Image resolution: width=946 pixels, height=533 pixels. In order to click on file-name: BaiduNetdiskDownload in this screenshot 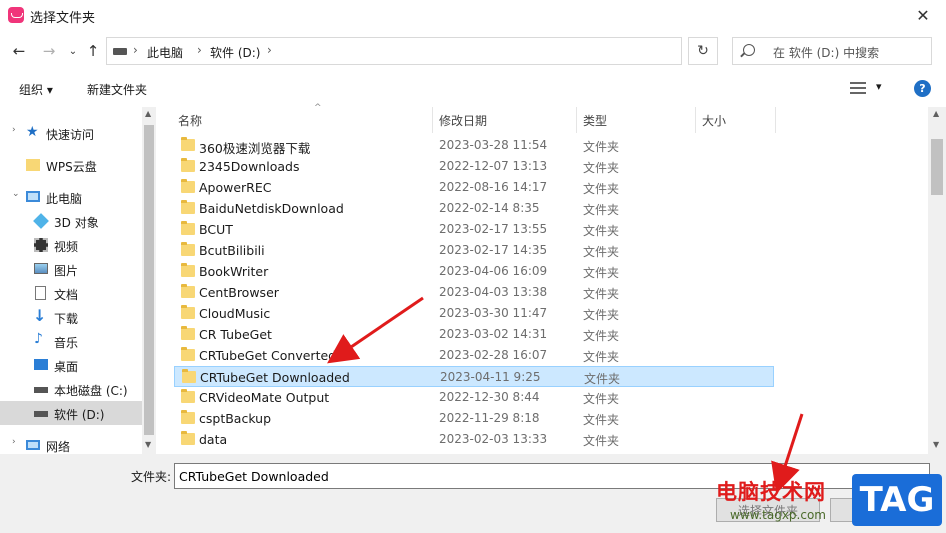, I will do `click(271, 208)`.